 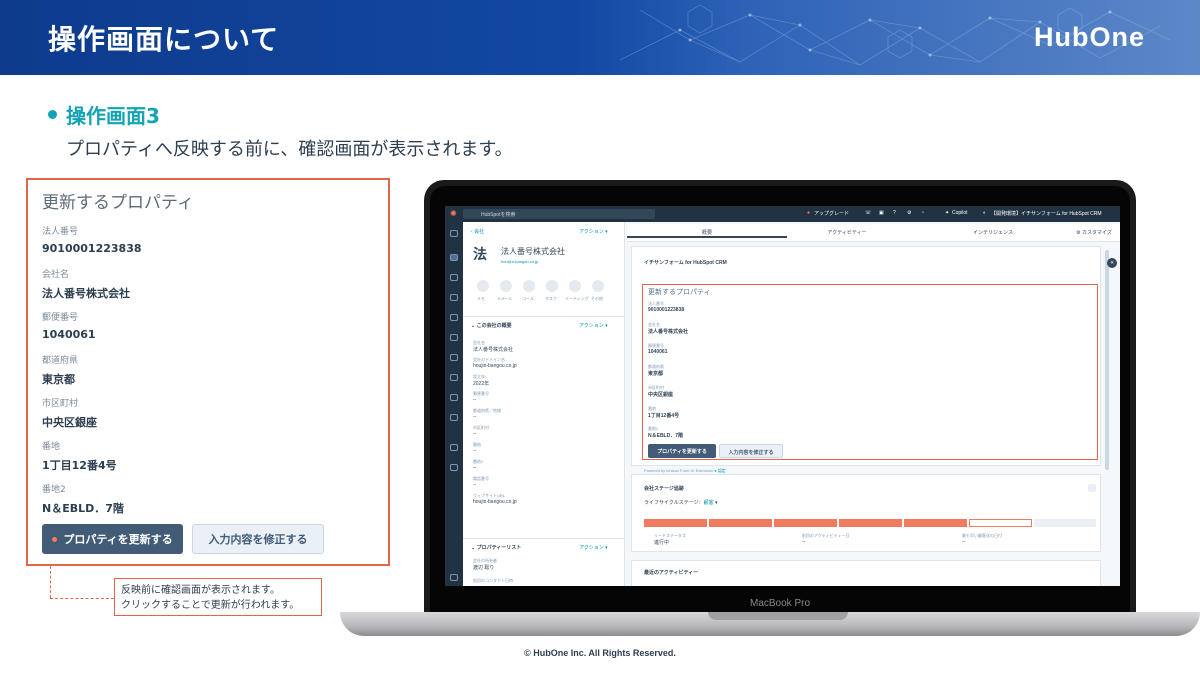 What do you see at coordinates (552, 286) in the screenshot?
I see `task-icon` at bounding box center [552, 286].